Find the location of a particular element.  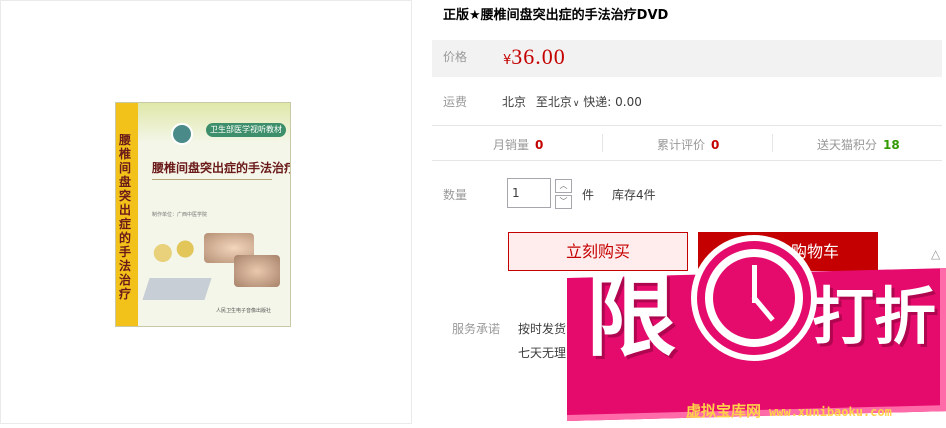

reviews-label: 累计评价 is located at coordinates (681, 145).